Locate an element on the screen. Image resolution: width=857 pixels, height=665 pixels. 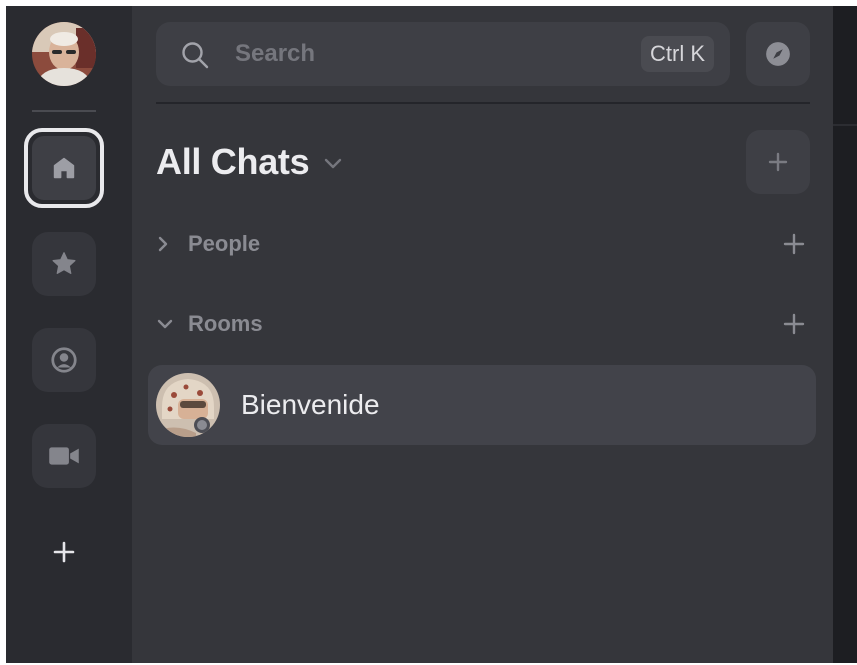
star-icon is located at coordinates (64, 263).